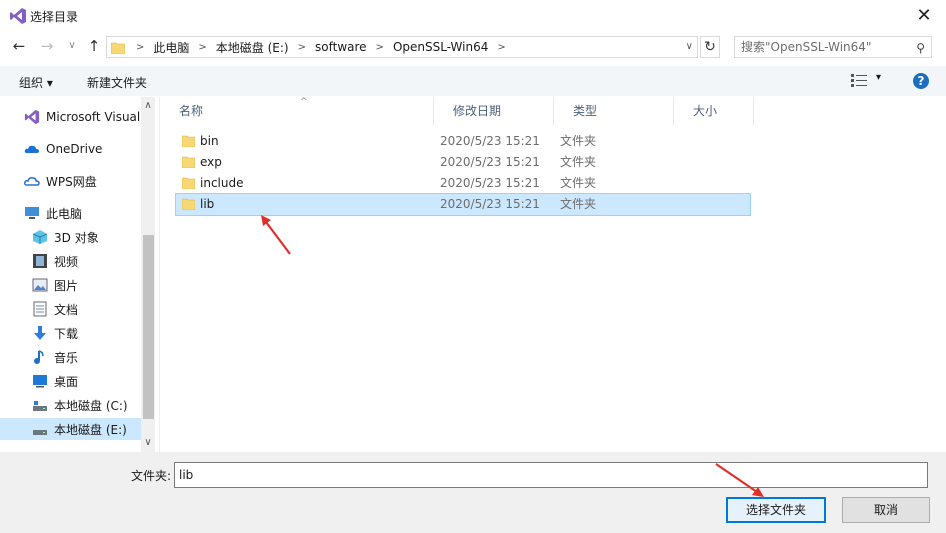  Describe the element at coordinates (341, 47) in the screenshot. I see `breadcrumb-software: software` at that location.